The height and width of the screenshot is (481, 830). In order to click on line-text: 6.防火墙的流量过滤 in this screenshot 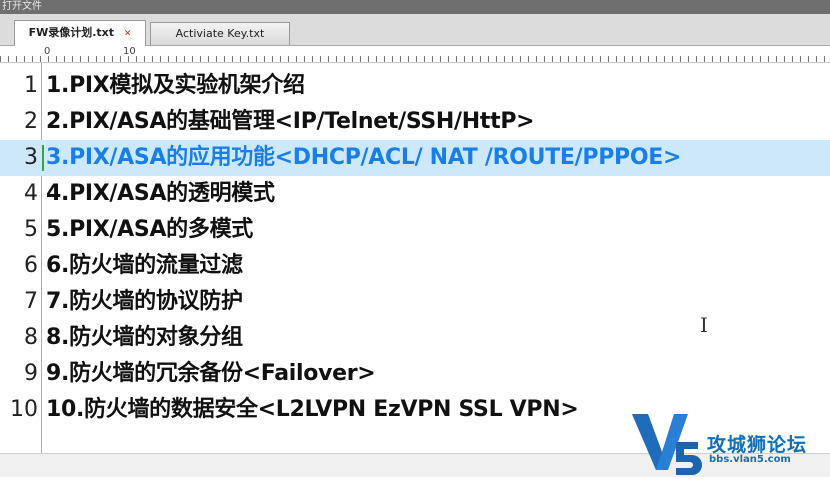, I will do `click(144, 265)`.